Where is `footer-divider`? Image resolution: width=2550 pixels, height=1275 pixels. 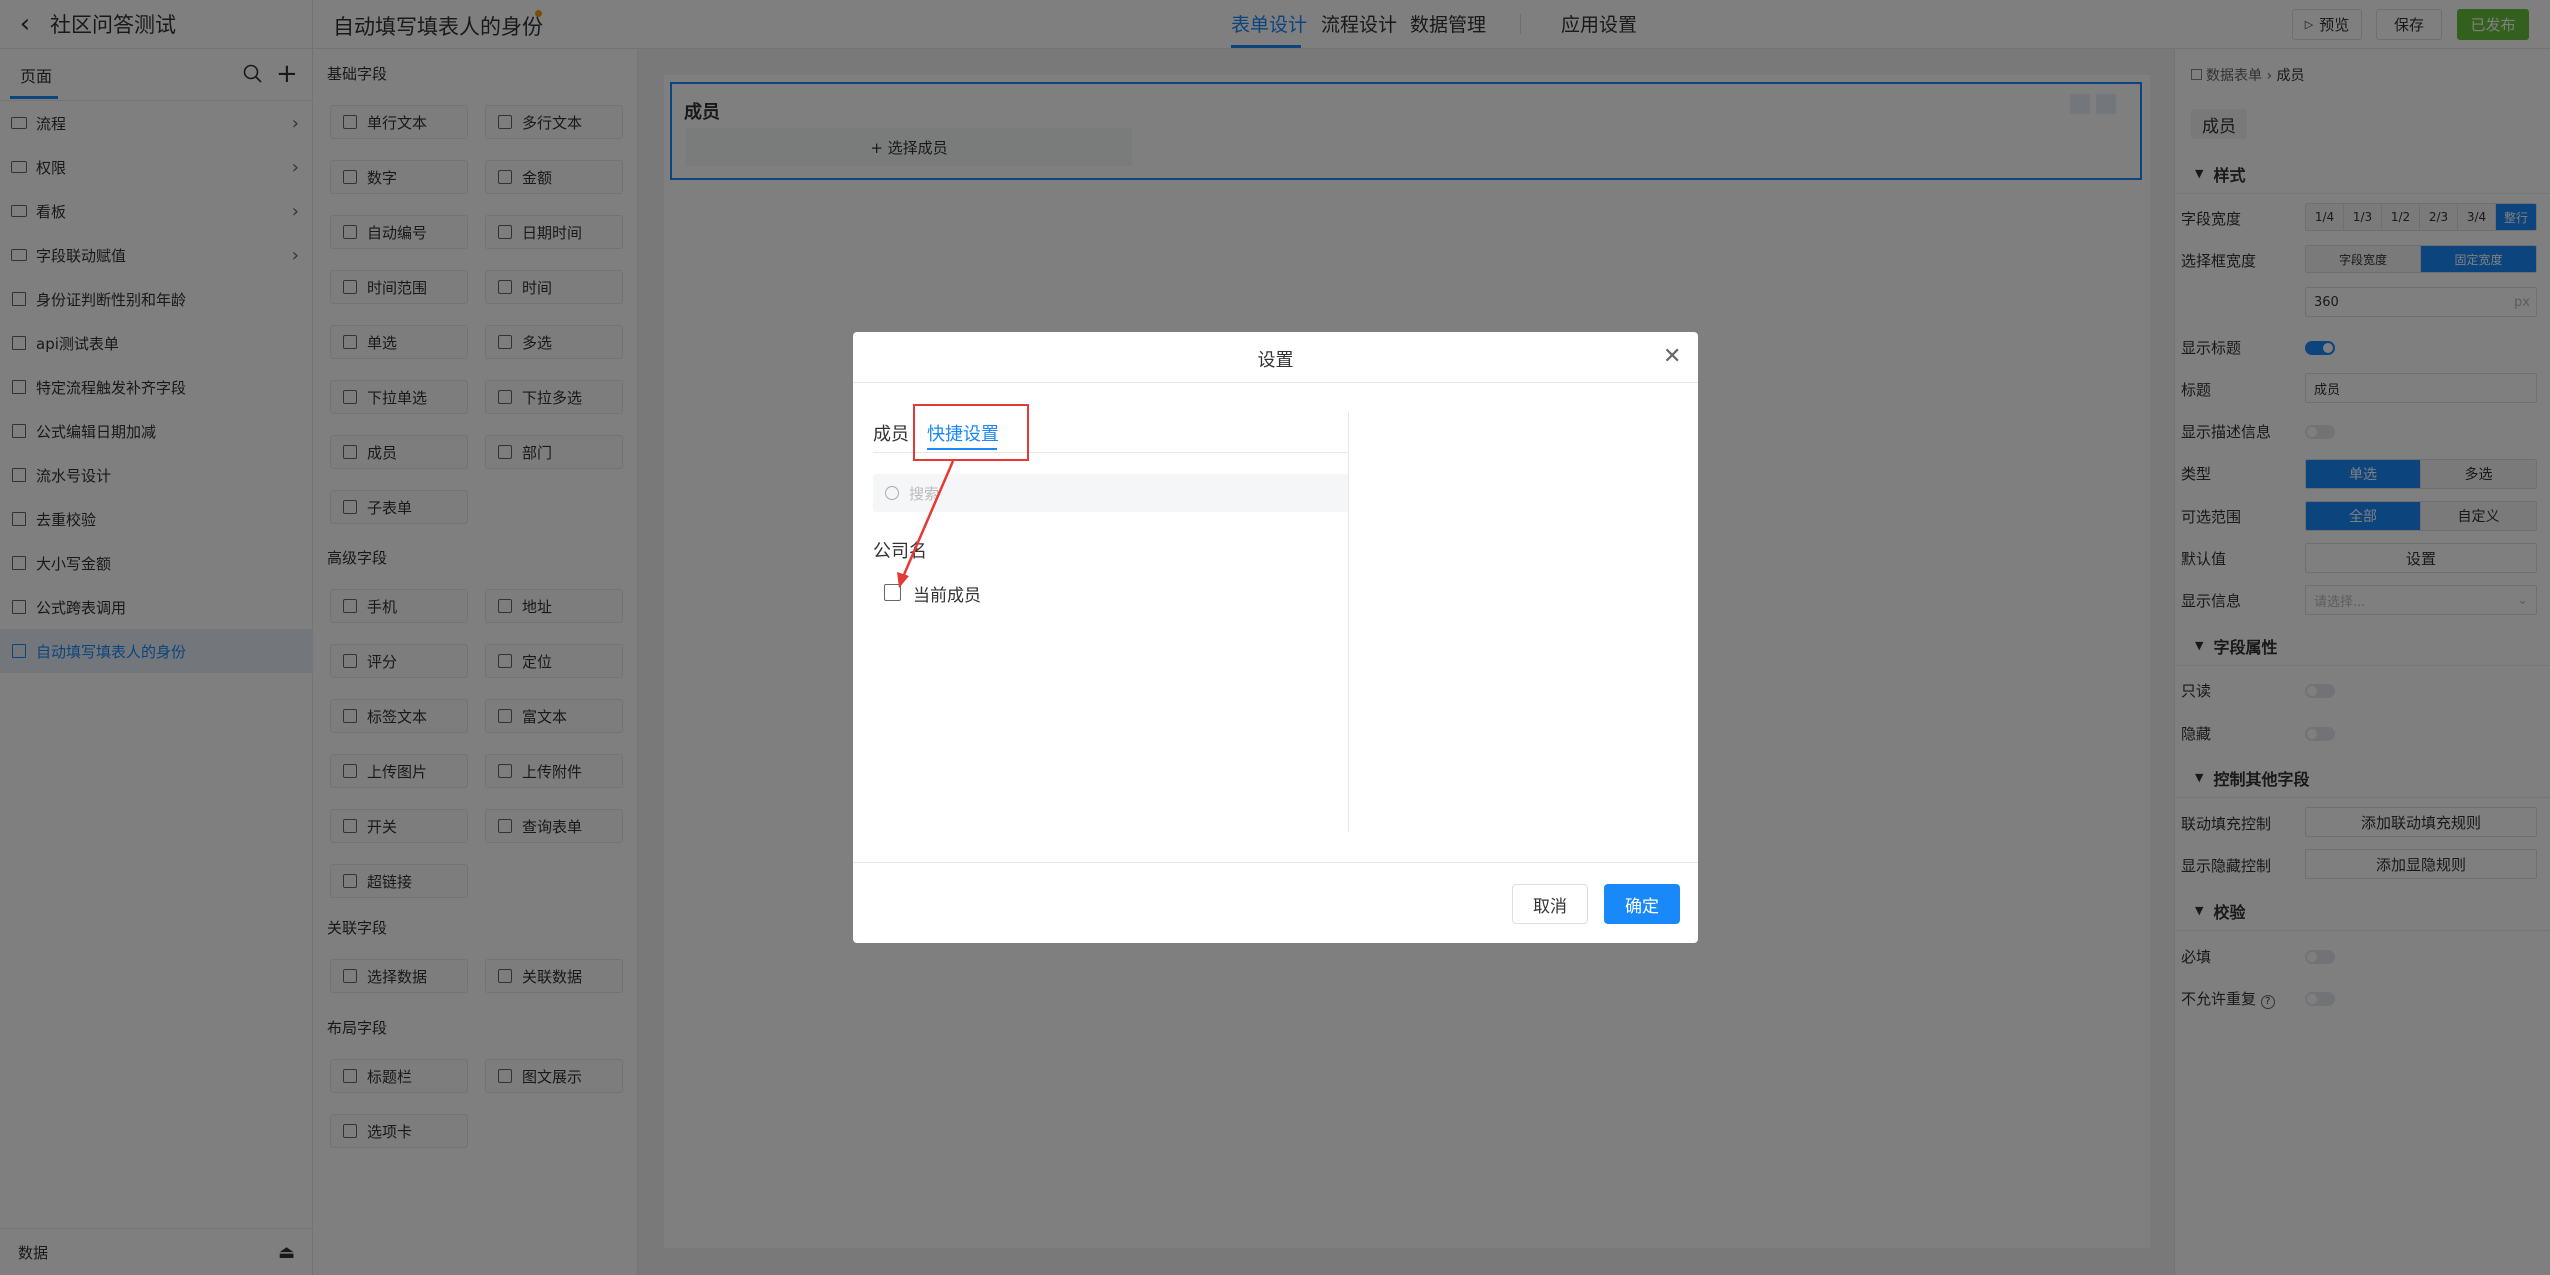 footer-divider is located at coordinates (1275, 862).